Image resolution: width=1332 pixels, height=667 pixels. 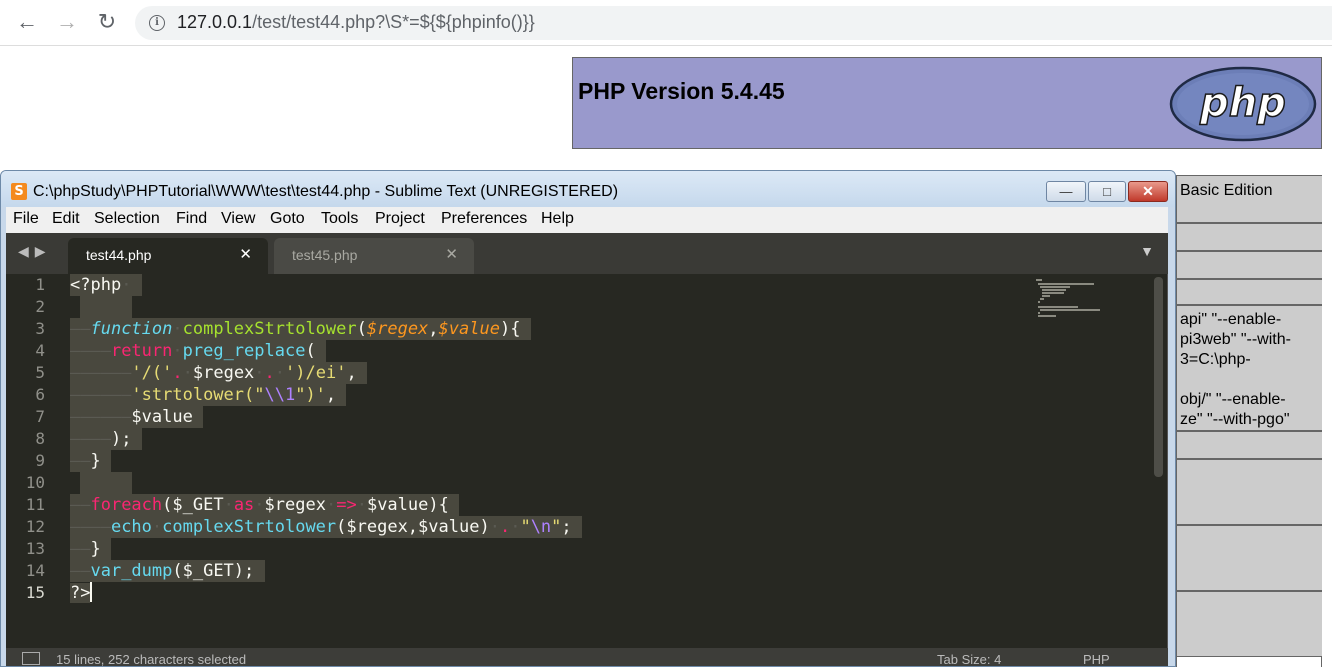 What do you see at coordinates (168, 256) in the screenshot?
I see `tab-test44: test44.php ✕` at bounding box center [168, 256].